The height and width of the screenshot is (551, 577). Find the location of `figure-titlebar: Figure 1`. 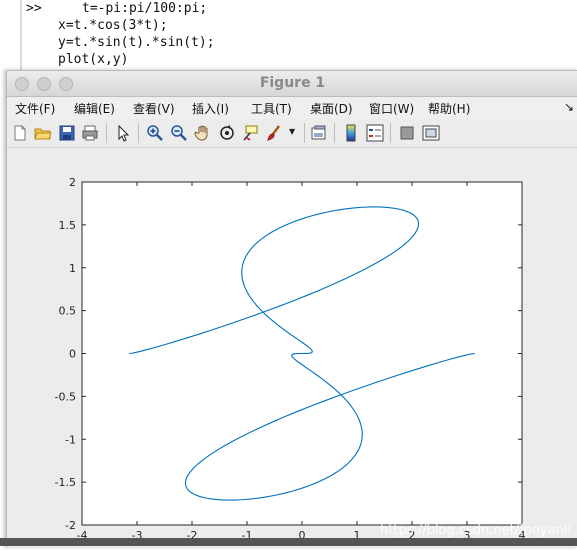

figure-titlebar: Figure 1 is located at coordinates (292, 84).